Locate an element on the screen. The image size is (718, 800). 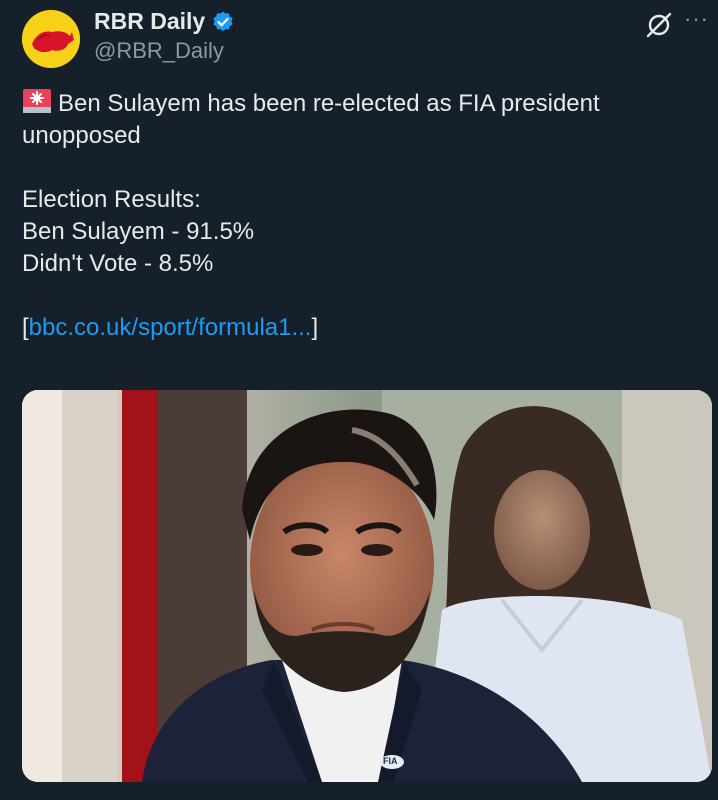
result-didnt-vote: Didn't Vote - 8.5% is located at coordinates (118, 263).